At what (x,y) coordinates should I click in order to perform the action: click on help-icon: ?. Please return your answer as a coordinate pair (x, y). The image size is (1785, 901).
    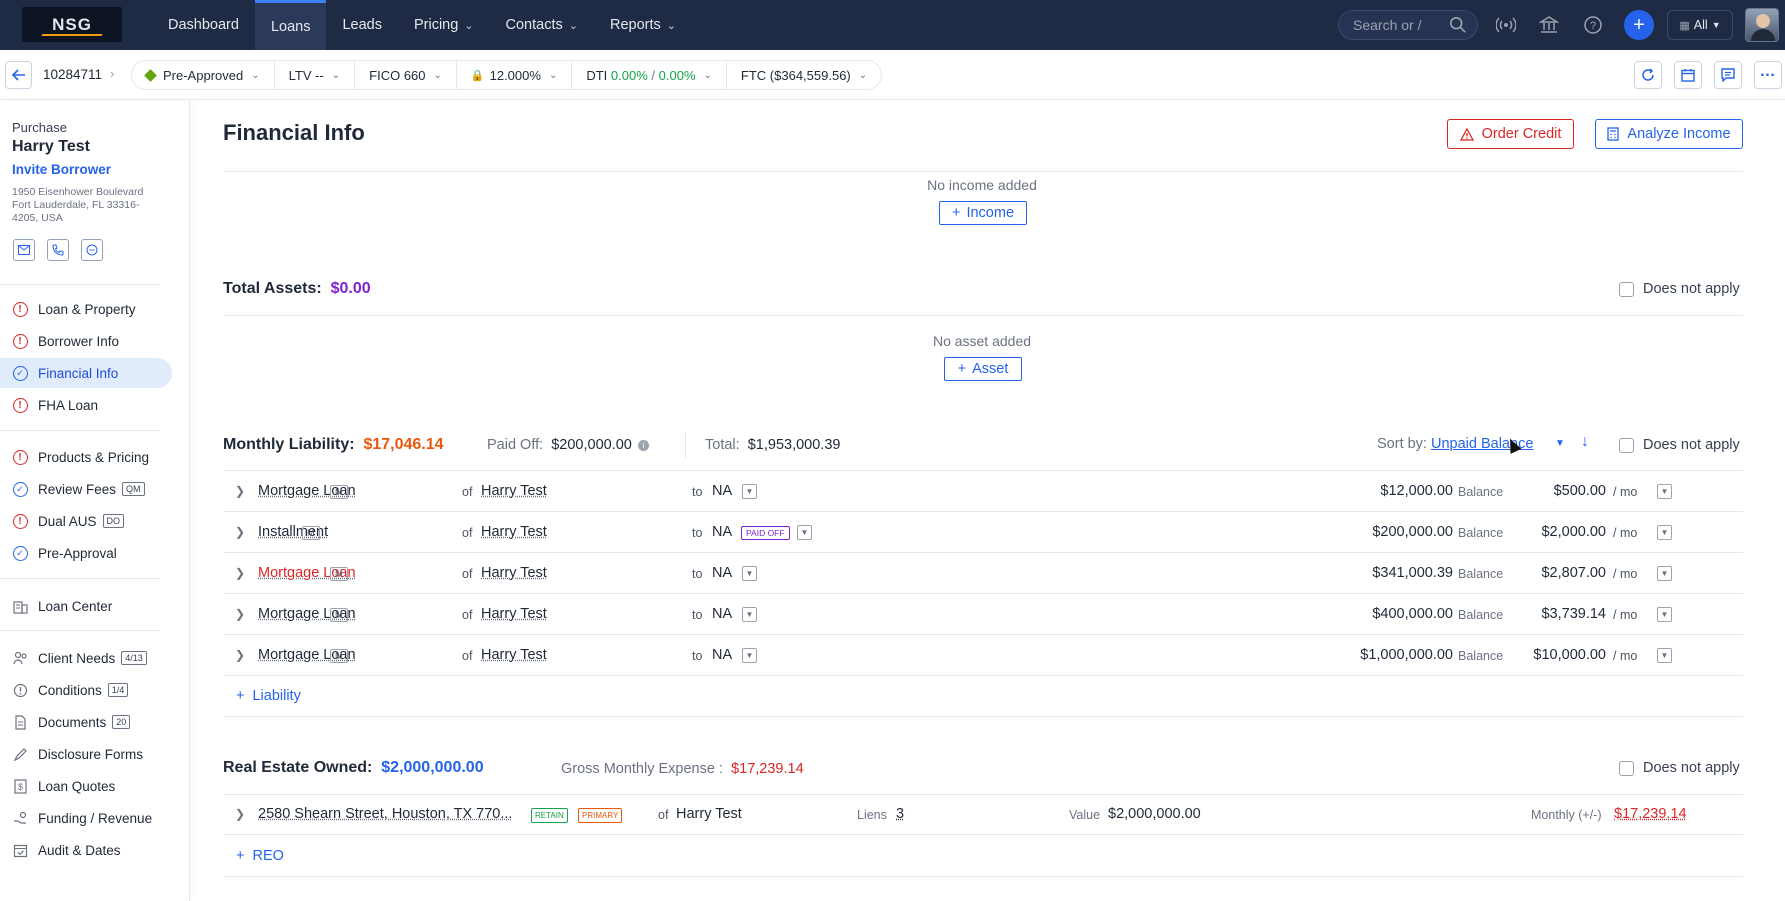
    Looking at the image, I should click on (1593, 25).